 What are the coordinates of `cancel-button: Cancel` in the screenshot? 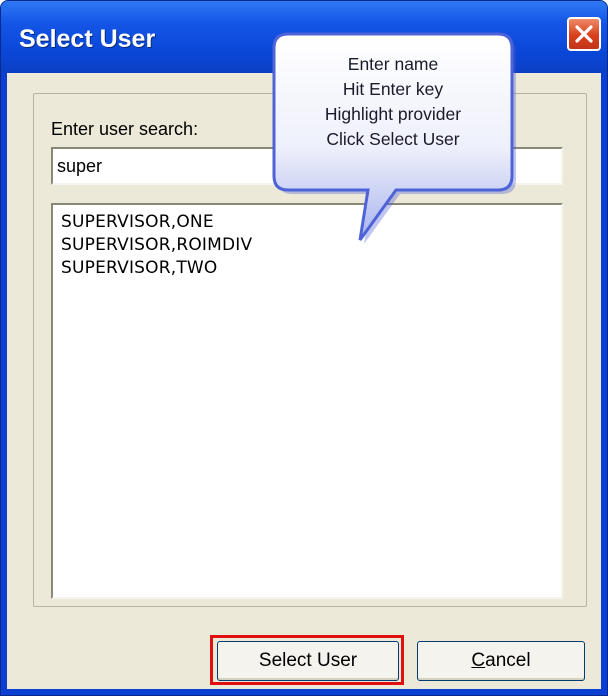 It's located at (501, 661).